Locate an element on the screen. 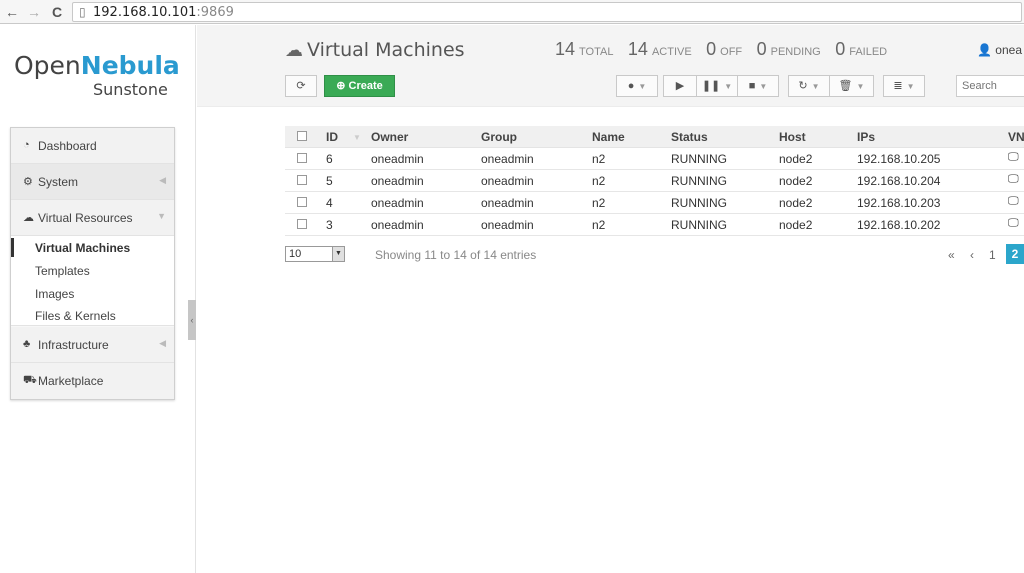 The height and width of the screenshot is (573, 1024). header-vnc: VN is located at coordinates (1016, 137).